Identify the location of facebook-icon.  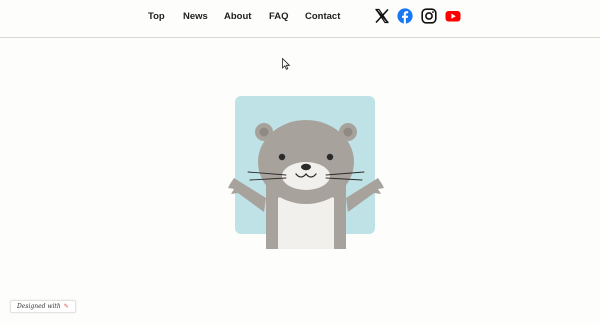
(405, 16).